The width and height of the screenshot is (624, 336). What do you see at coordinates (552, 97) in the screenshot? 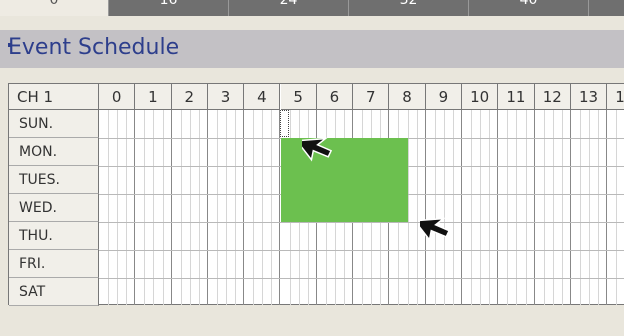
I see `hour-header-12: 12` at bounding box center [552, 97].